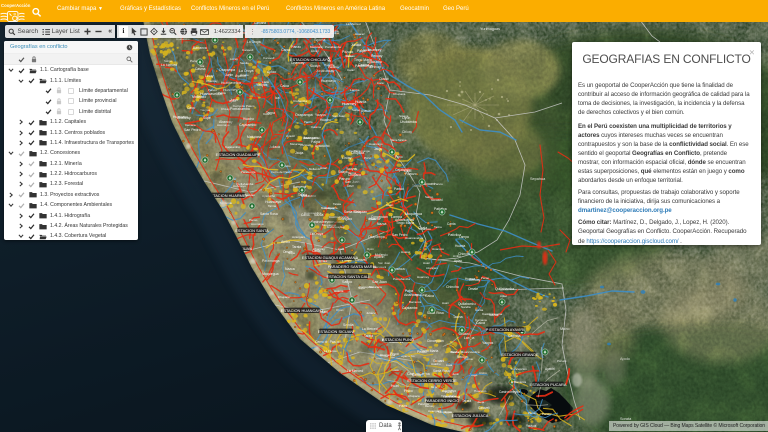  What do you see at coordinates (285, 242) in the screenshot?
I see `svg-text: Ambo` at bounding box center [285, 242].